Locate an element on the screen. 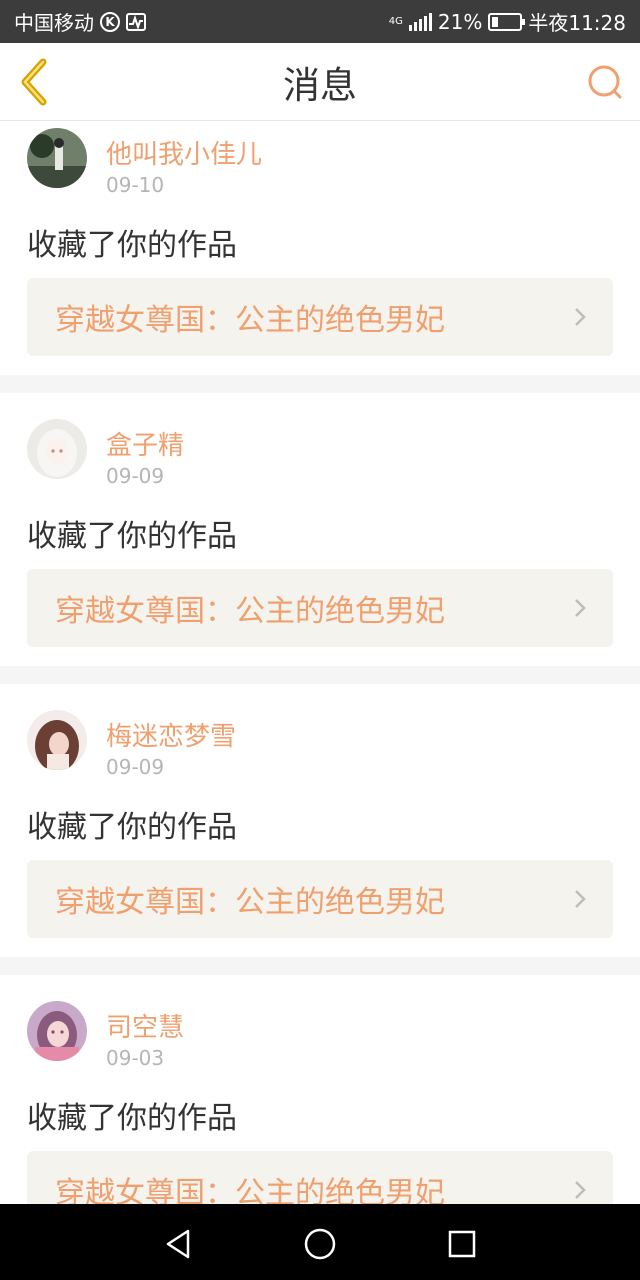  back-triangle-icon is located at coordinates (178, 1244).